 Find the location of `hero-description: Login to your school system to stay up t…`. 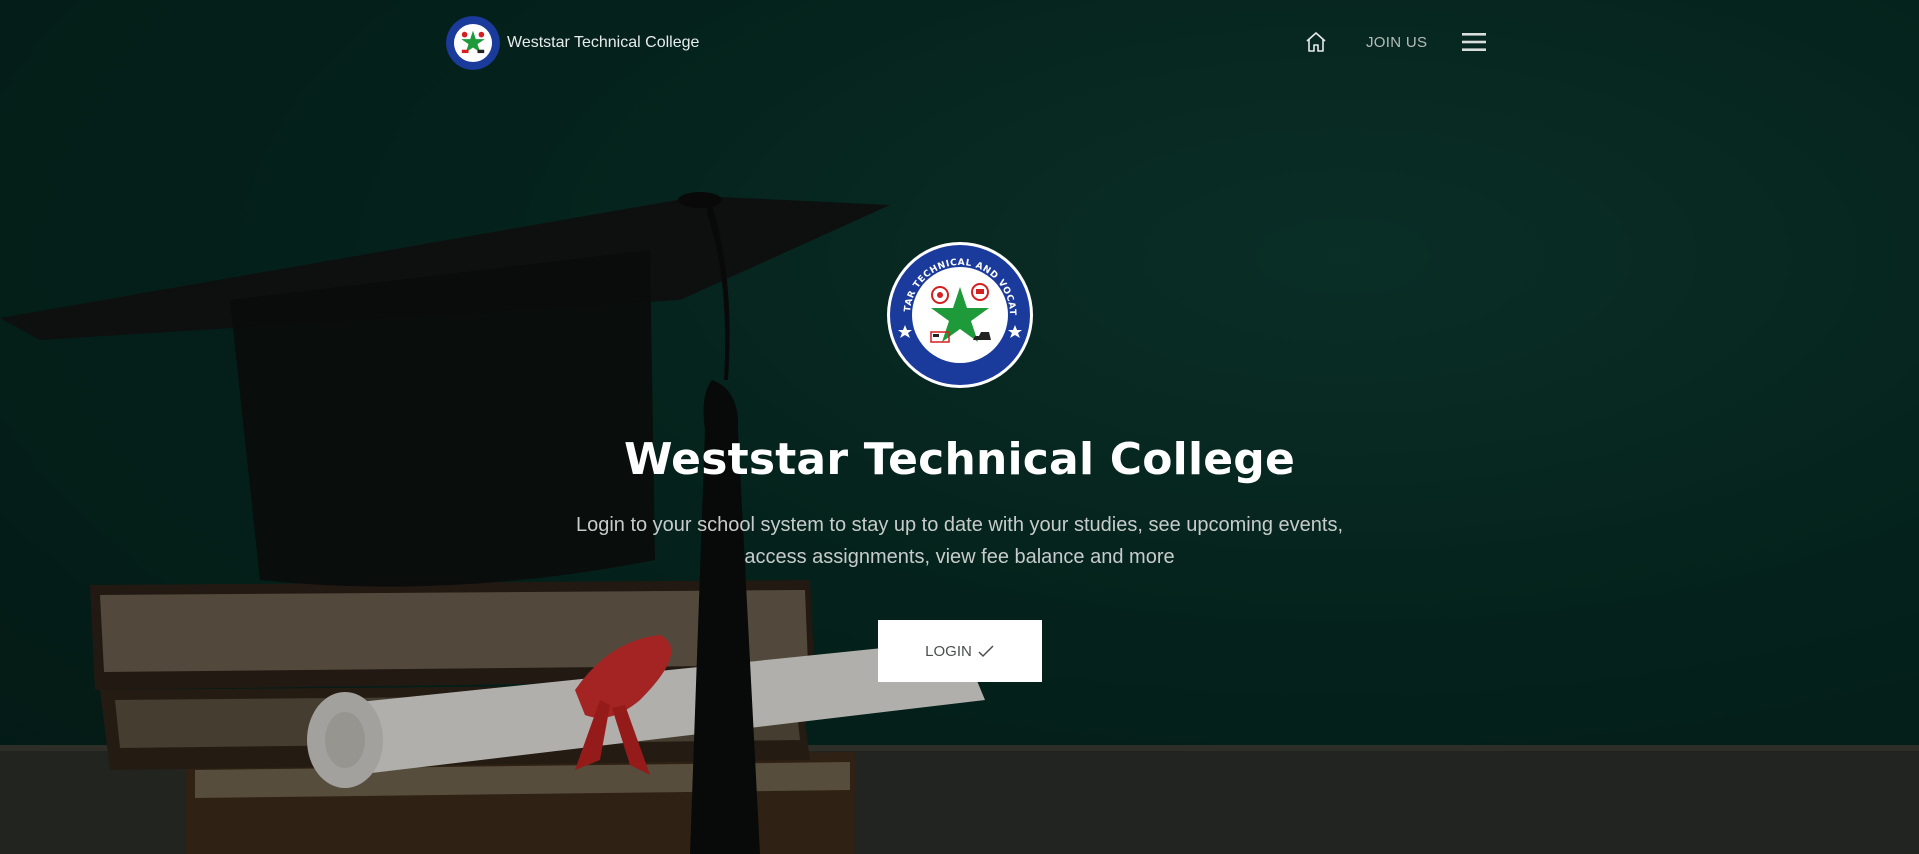

hero-description: Login to your school system to stay up t… is located at coordinates (959, 541).